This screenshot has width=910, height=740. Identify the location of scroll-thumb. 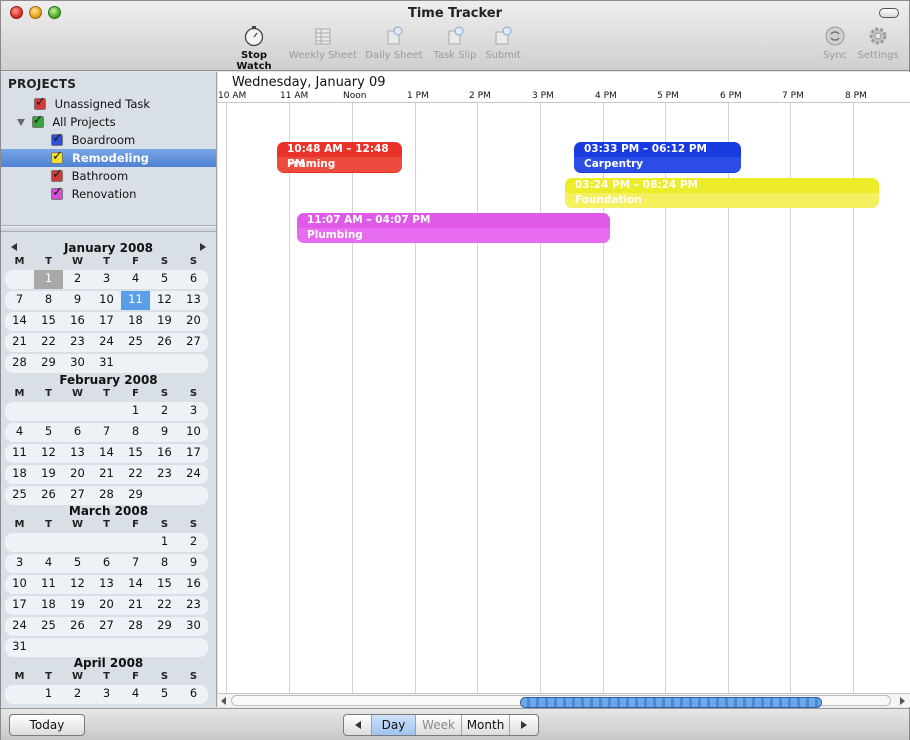
(671, 702).